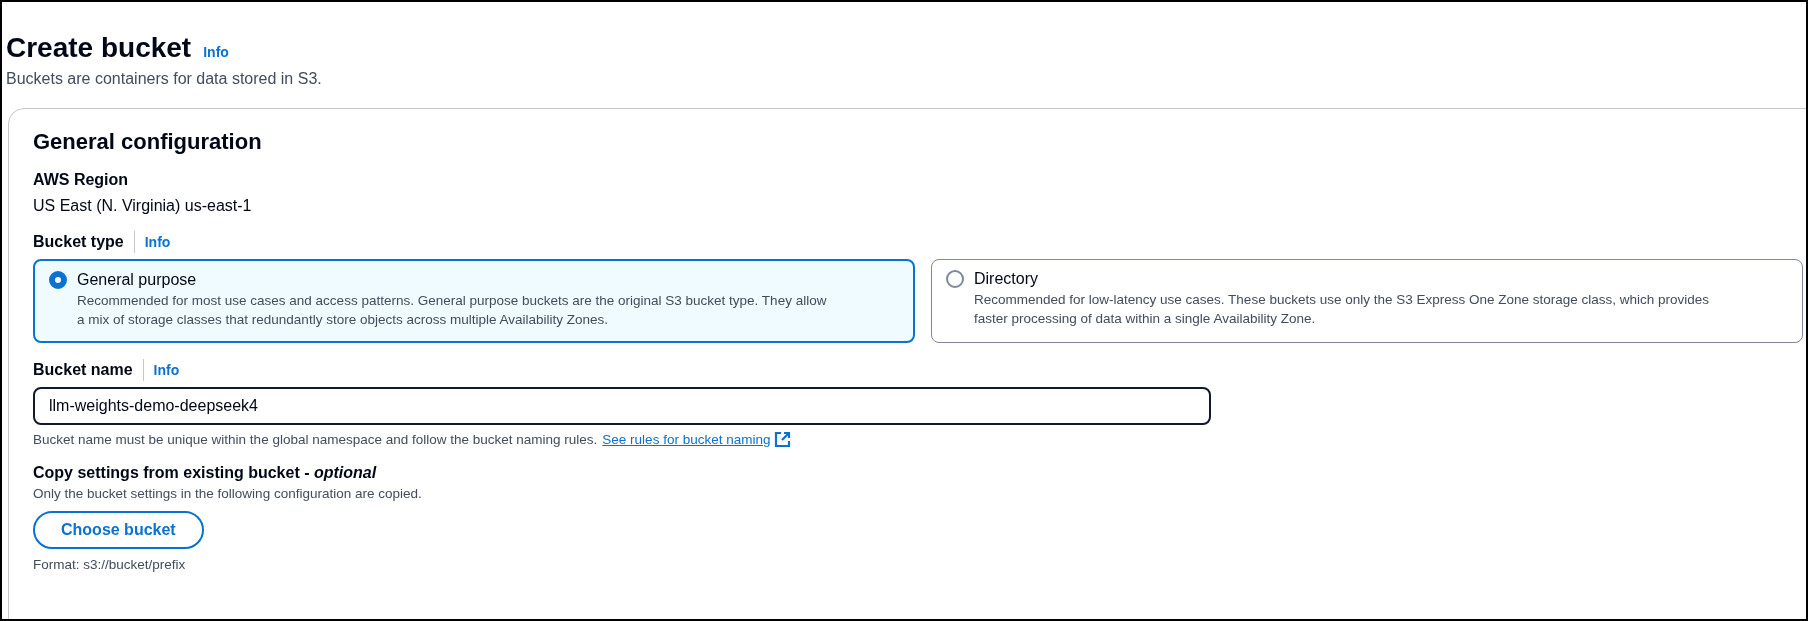 The height and width of the screenshot is (621, 1808). Describe the element at coordinates (164, 79) in the screenshot. I see `page-description: Buckets are containers for data stored in S3.` at that location.